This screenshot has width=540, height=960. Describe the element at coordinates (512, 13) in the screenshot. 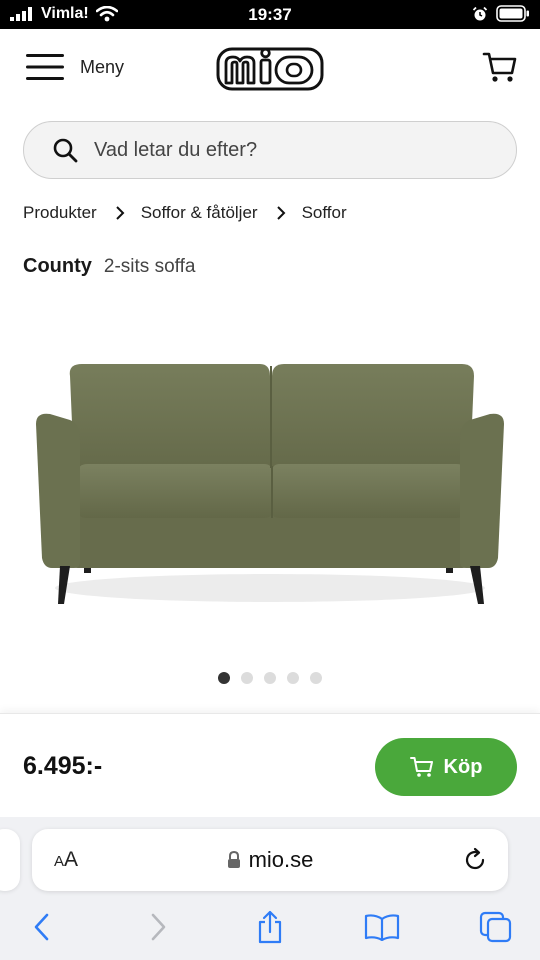

I see `battery-icon` at that location.